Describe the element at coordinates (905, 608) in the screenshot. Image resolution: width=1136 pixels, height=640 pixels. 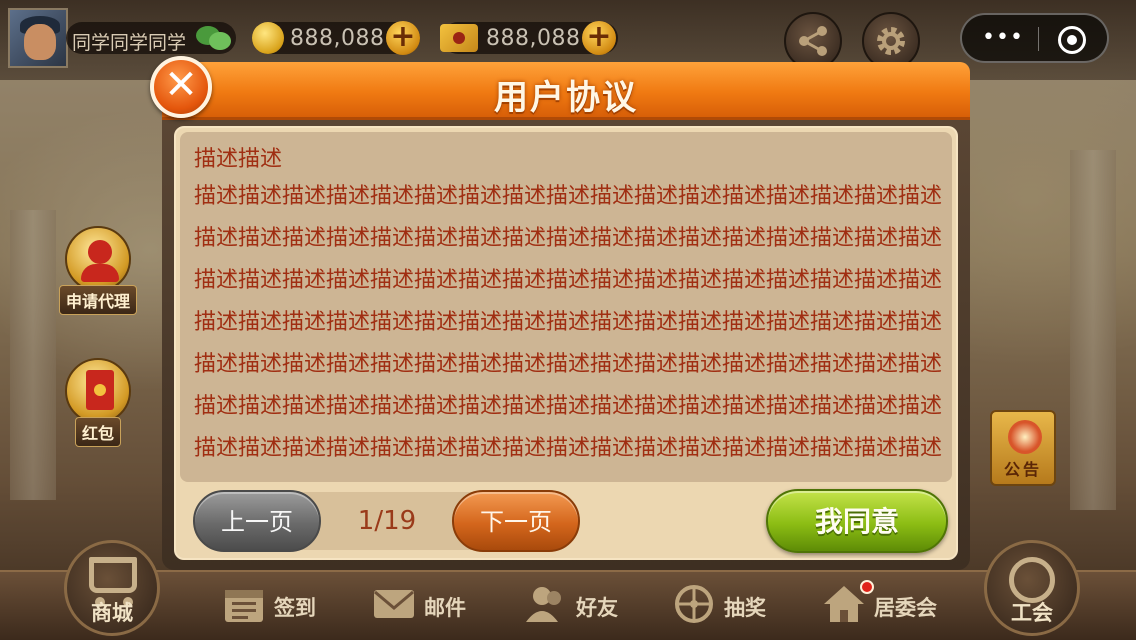
I see `committee-label: 居委会` at that location.